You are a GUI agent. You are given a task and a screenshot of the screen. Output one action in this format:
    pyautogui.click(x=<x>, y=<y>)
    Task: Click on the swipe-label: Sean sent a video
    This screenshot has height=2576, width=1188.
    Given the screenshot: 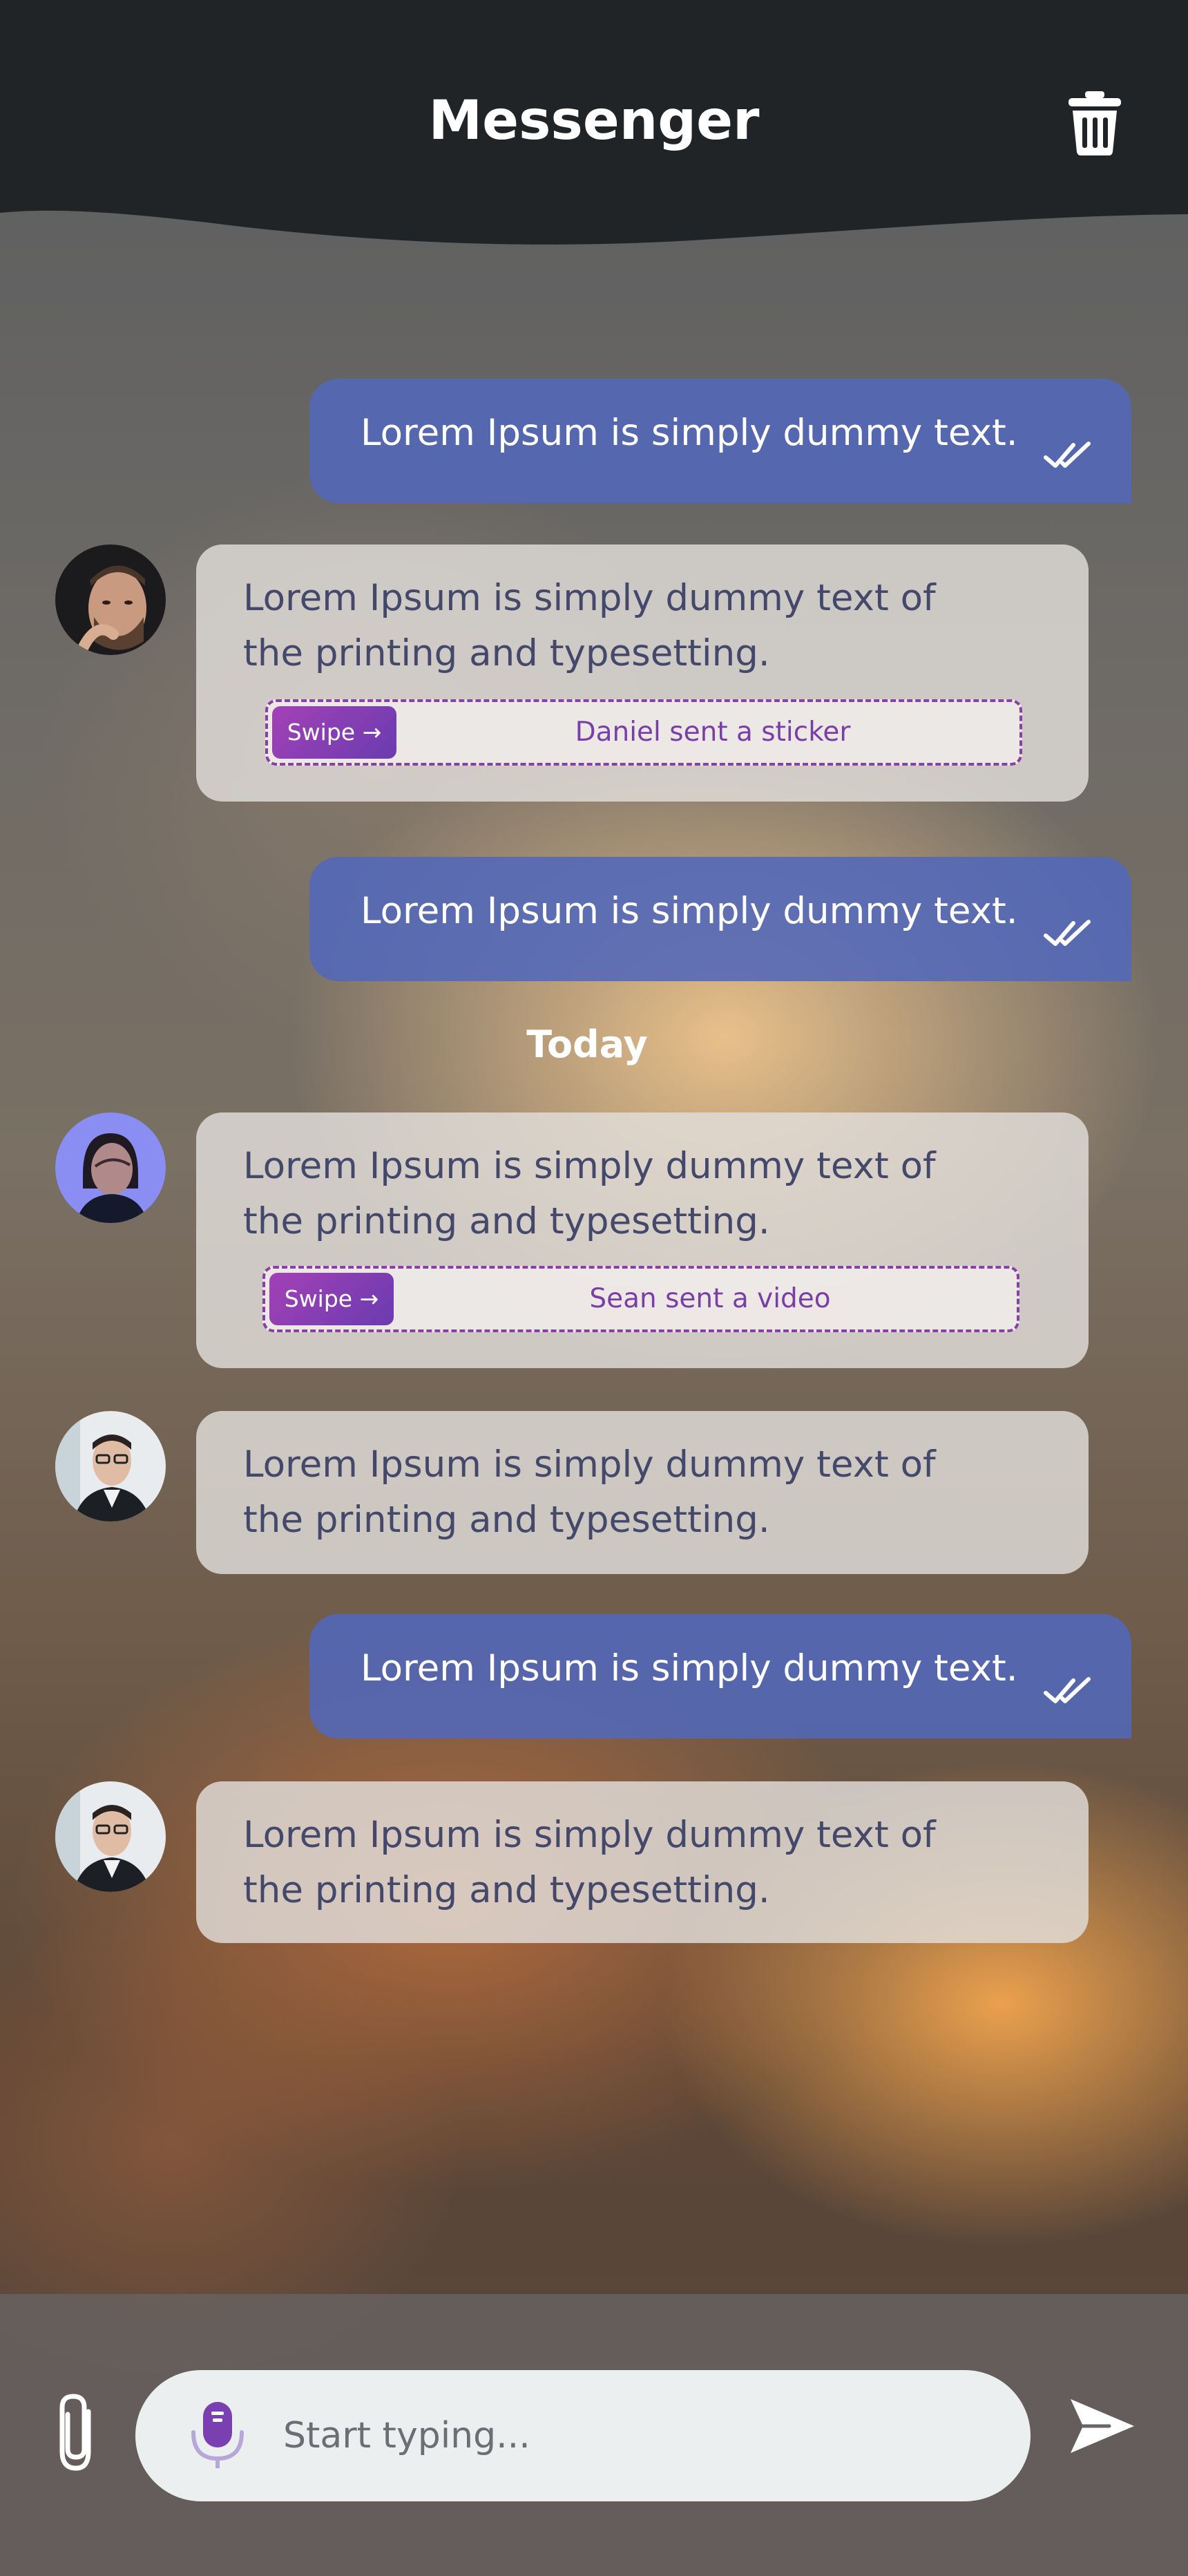 What is the action you would take?
    pyautogui.click(x=710, y=1298)
    